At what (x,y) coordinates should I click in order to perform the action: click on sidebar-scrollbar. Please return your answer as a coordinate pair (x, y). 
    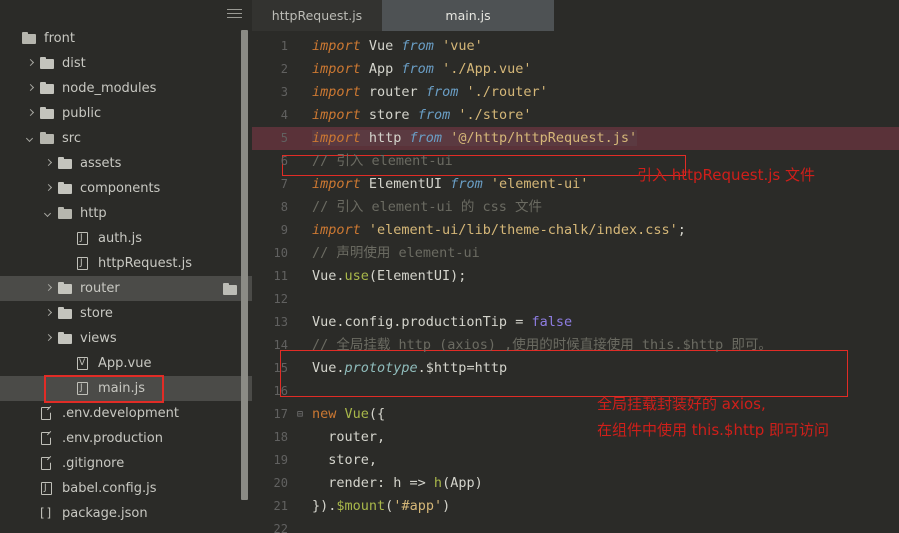
    Looking at the image, I should click on (244, 265).